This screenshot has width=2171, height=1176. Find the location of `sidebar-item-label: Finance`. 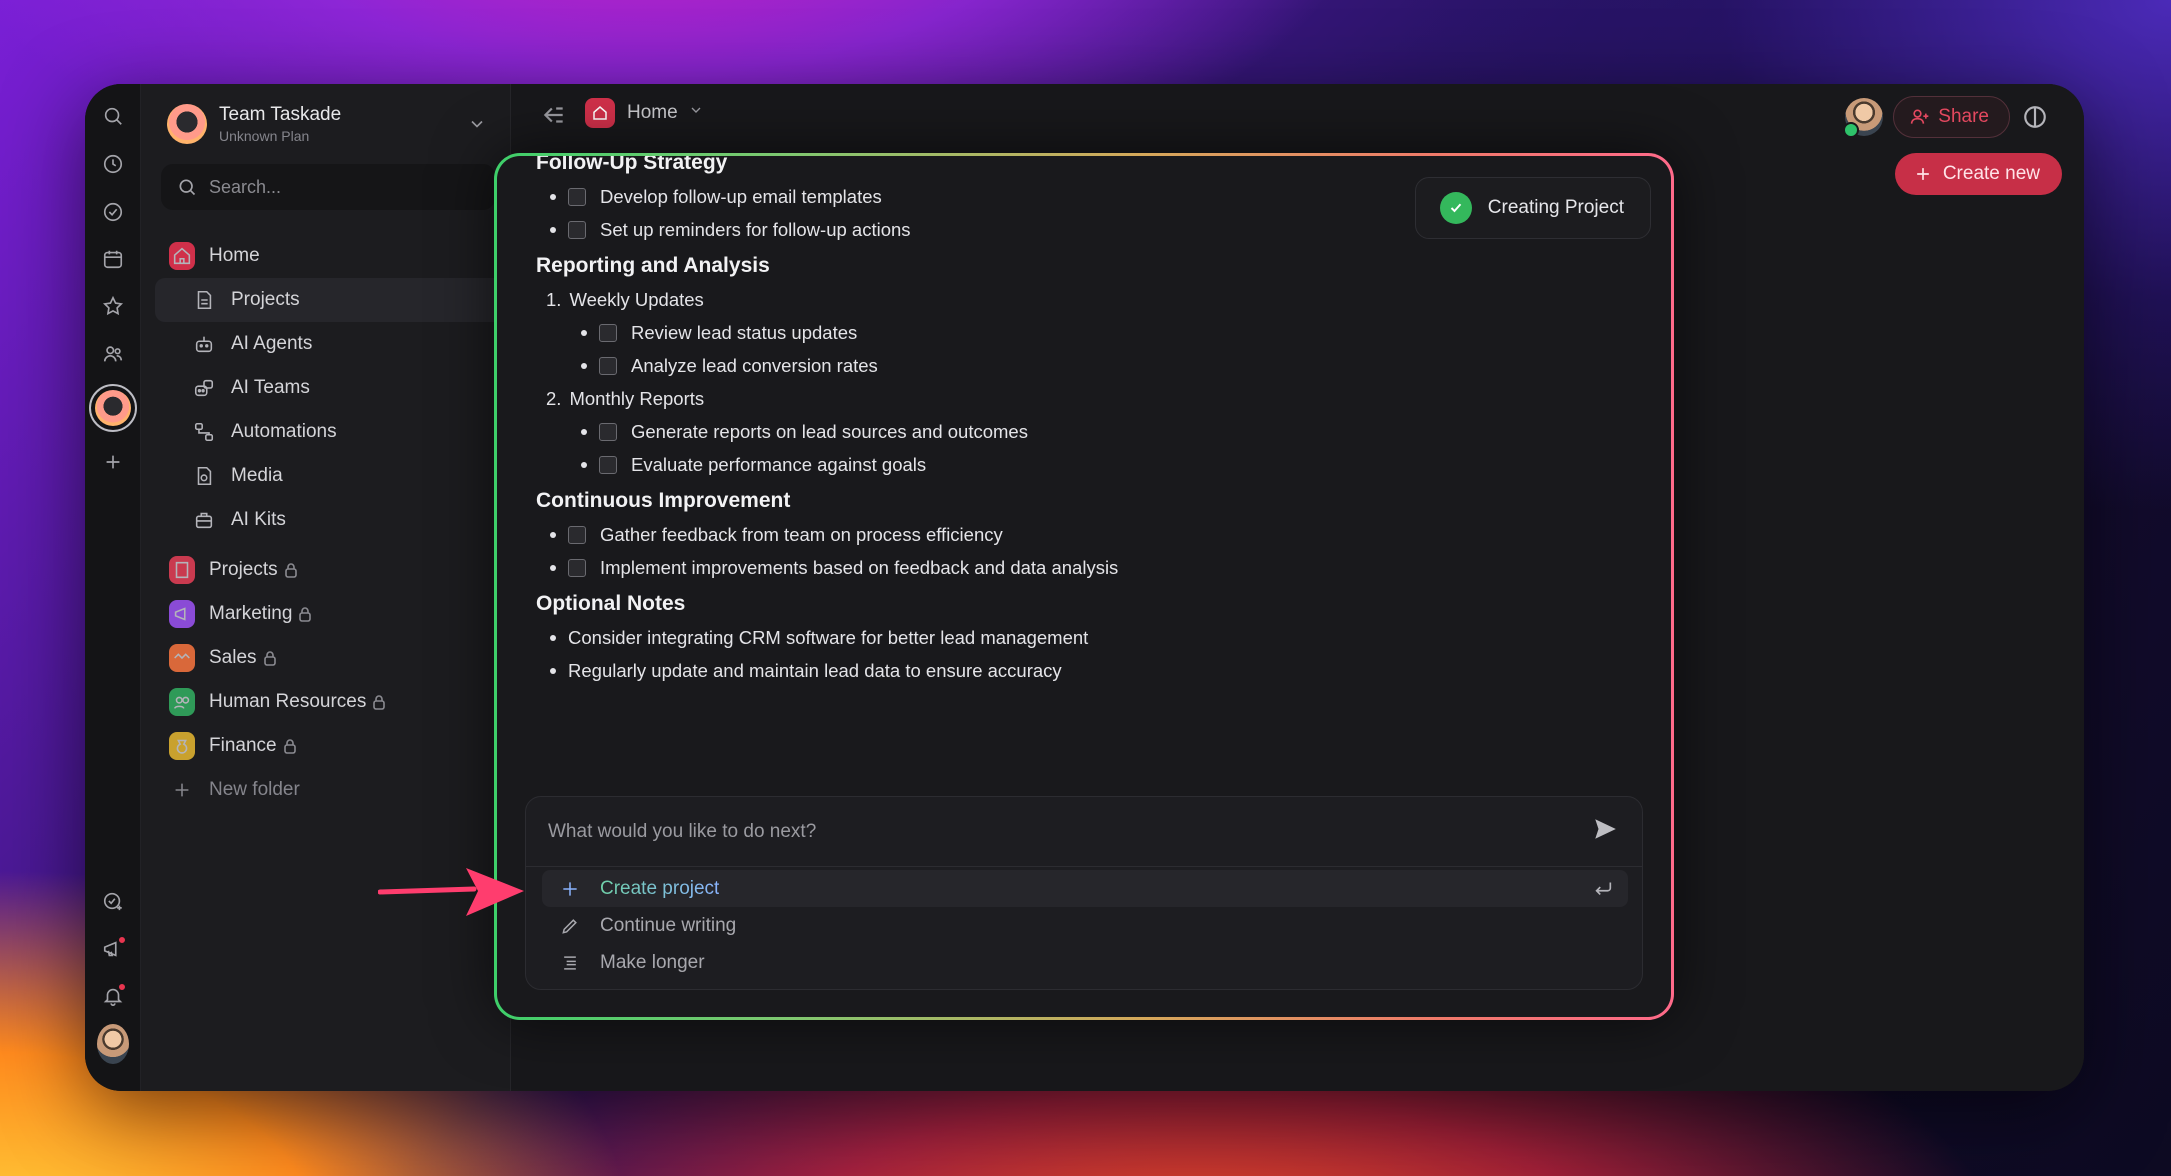

sidebar-item-label: Finance is located at coordinates (243, 745).